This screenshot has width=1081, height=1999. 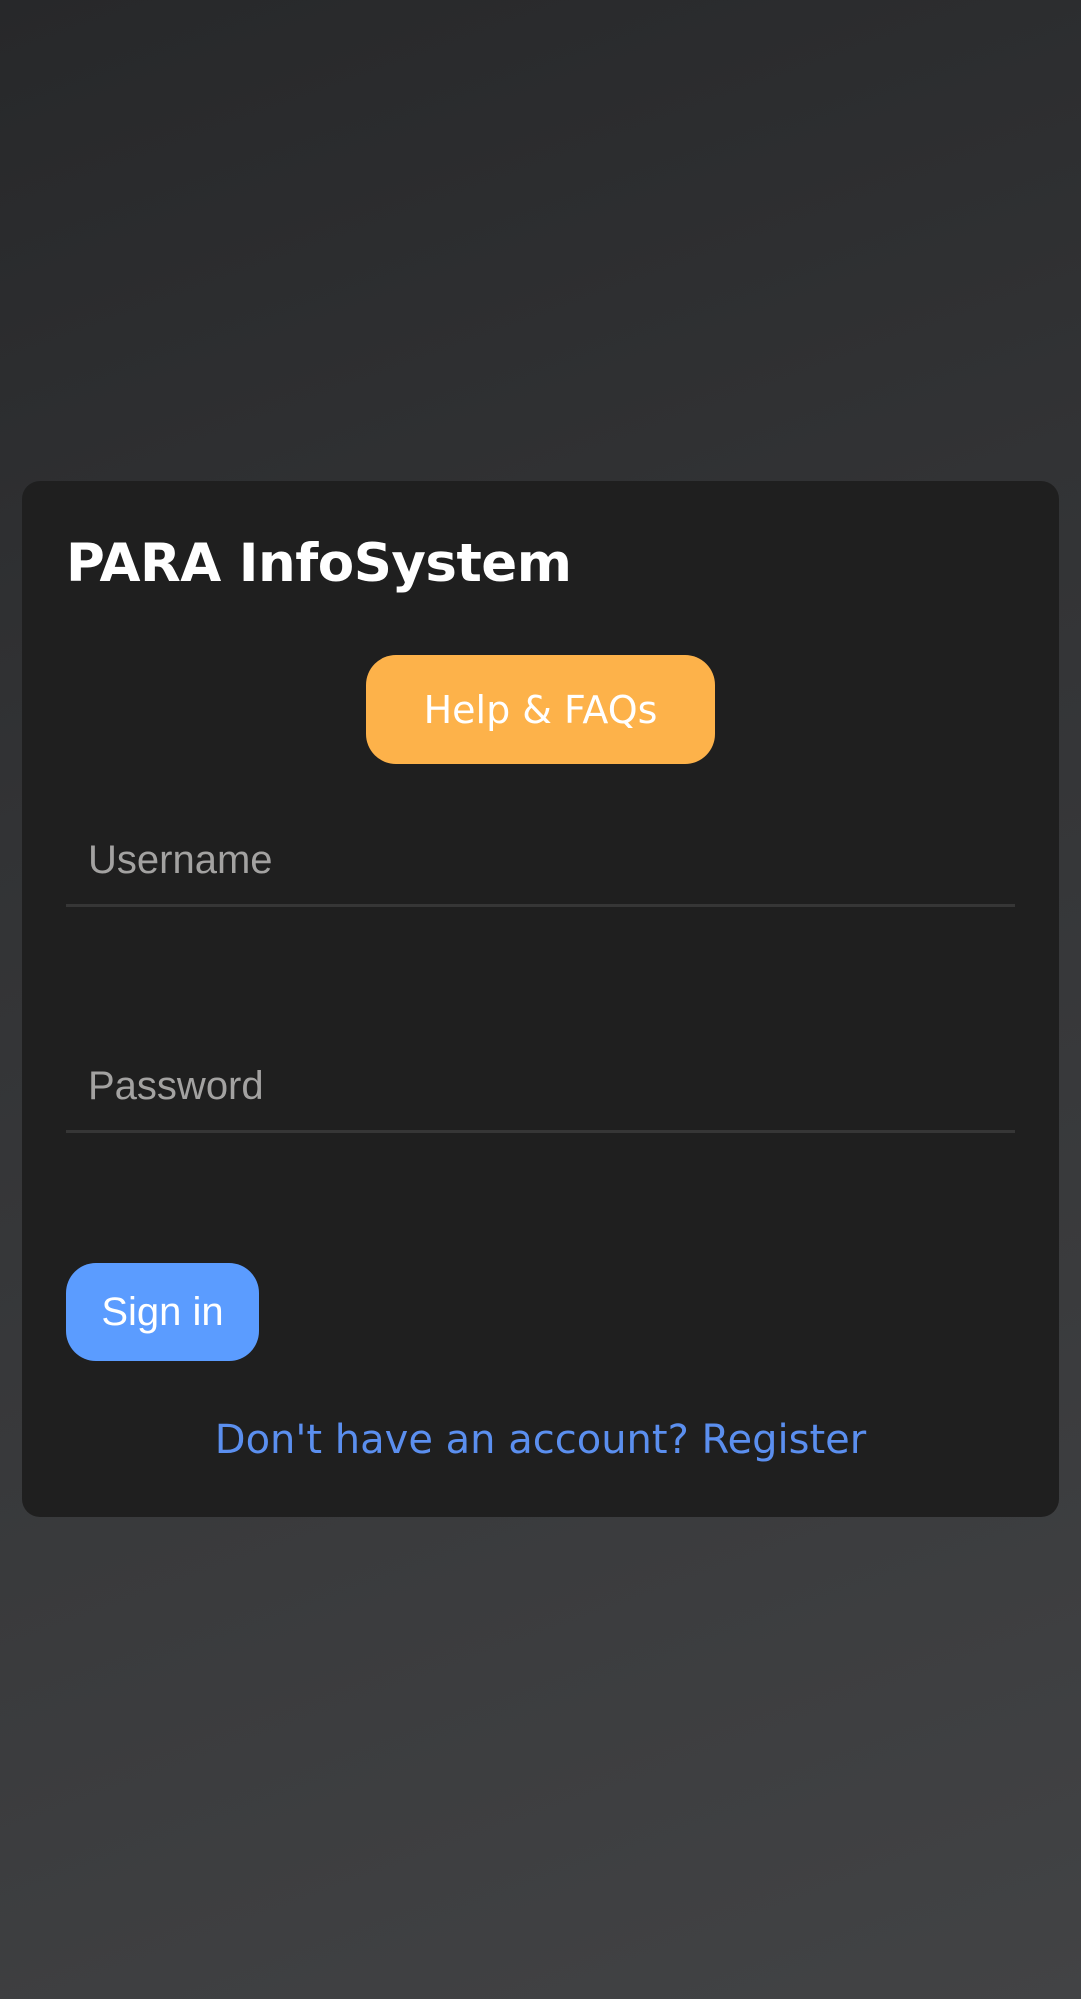 What do you see at coordinates (540, 709) in the screenshot?
I see `help-faqs-button: Help & FAQs` at bounding box center [540, 709].